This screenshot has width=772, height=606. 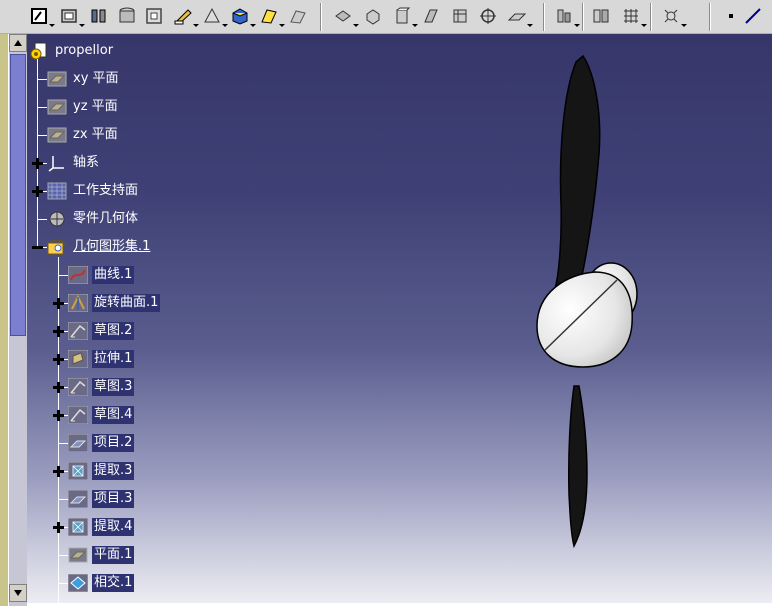 I want to click on sweep-icon, so click(x=431, y=16).